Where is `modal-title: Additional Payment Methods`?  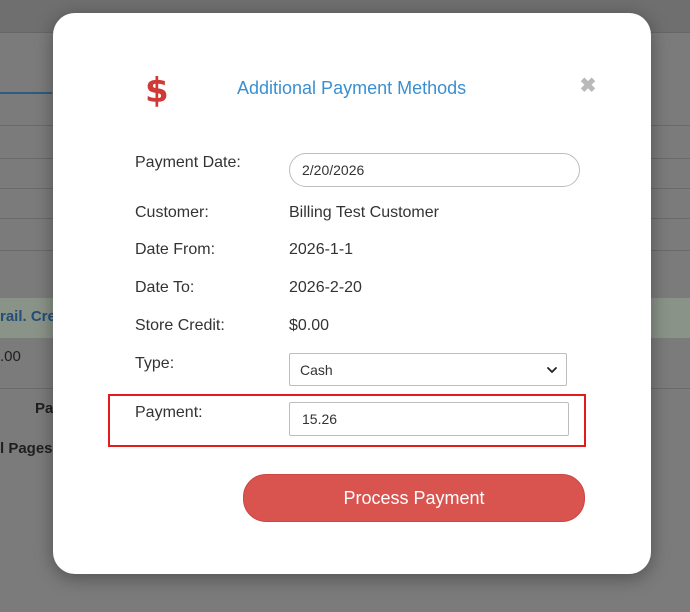
modal-title: Additional Payment Methods is located at coordinates (352, 88).